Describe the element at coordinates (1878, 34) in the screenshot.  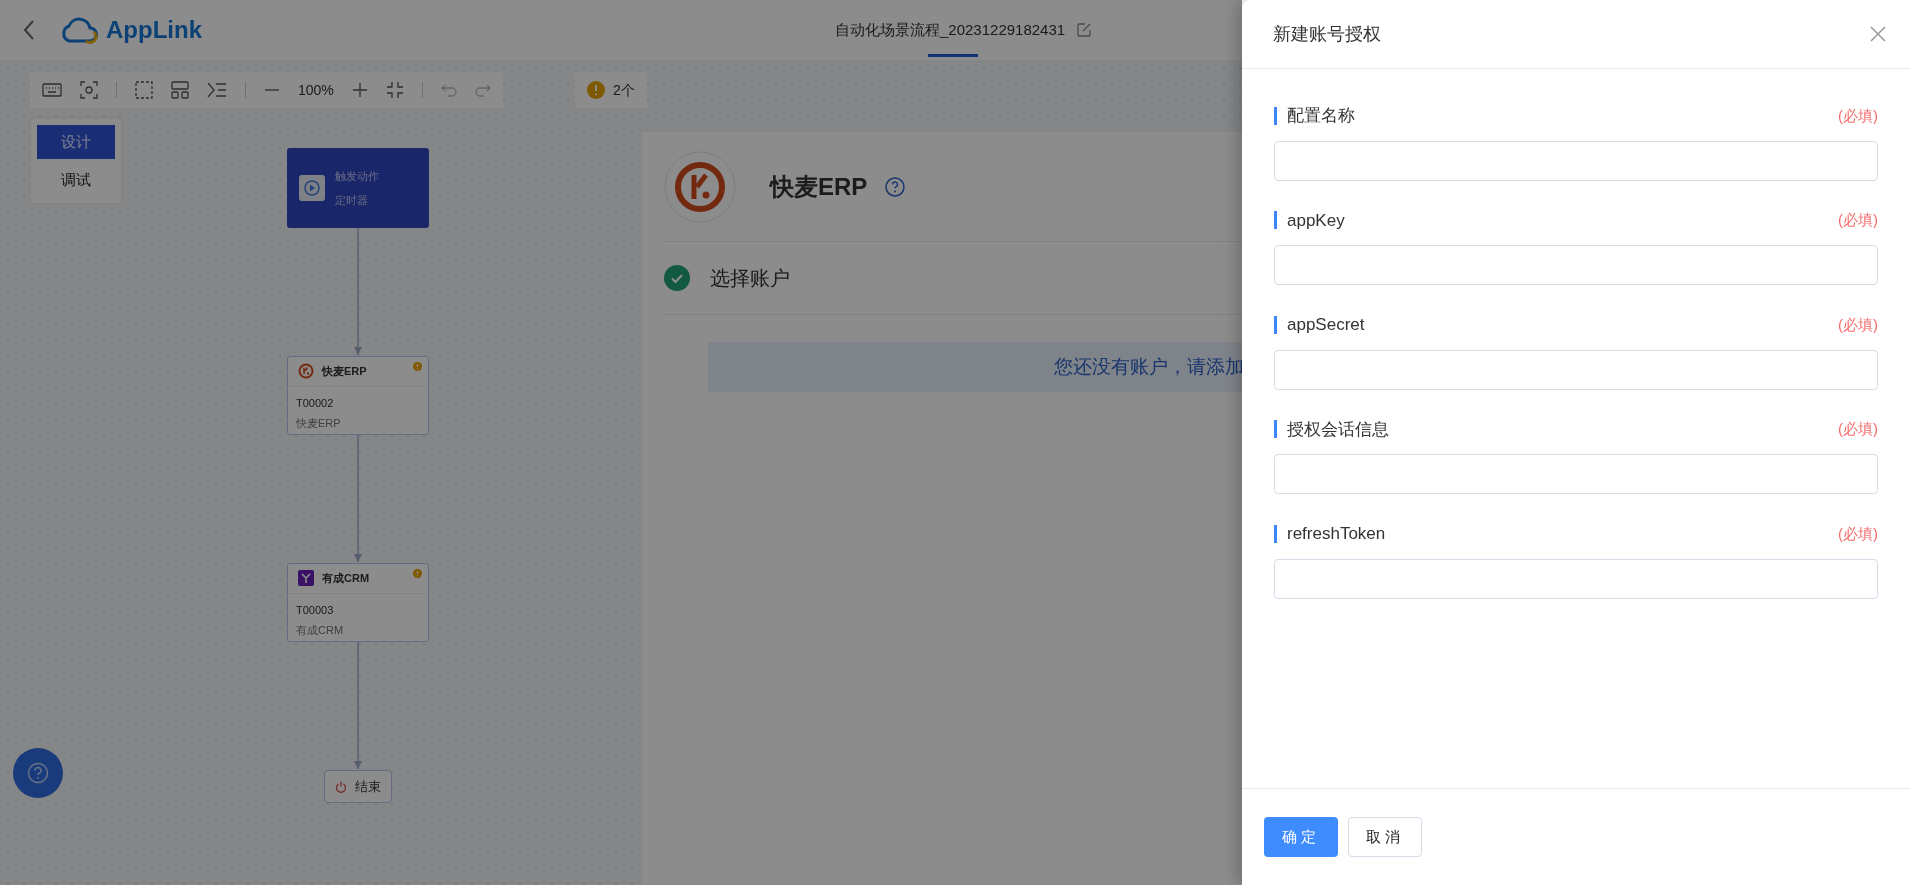
I see `close-icon` at that location.